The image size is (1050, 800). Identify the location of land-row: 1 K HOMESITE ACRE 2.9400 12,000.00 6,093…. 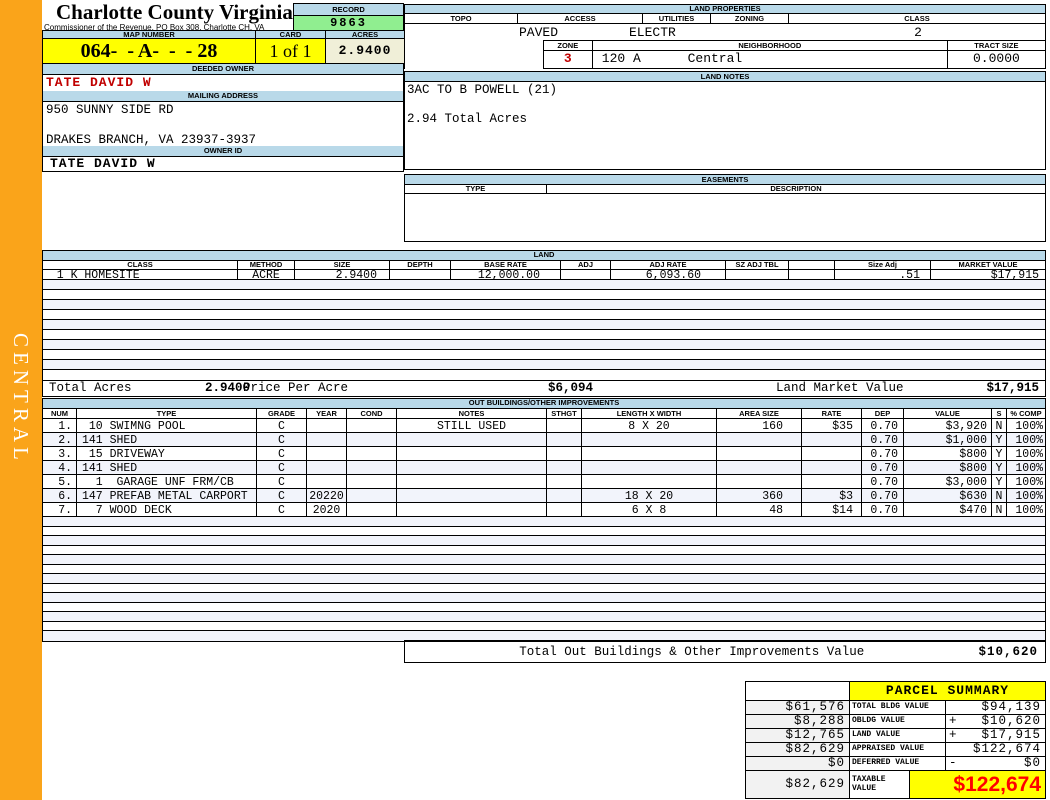
(544, 275).